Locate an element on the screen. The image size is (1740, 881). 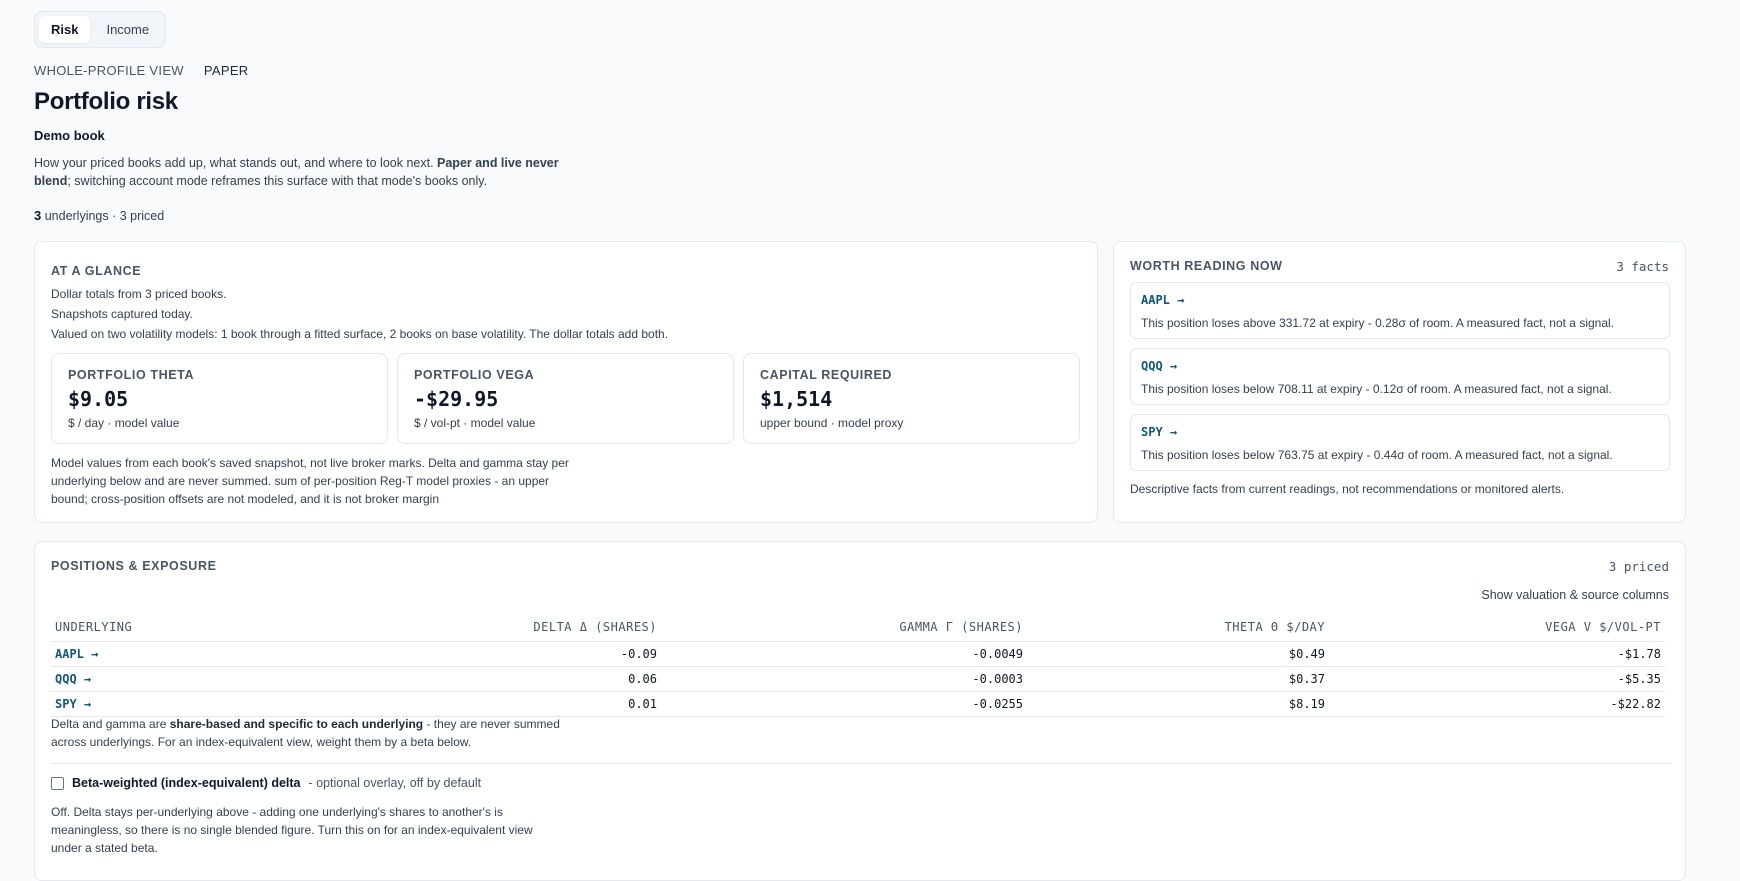
metric-subtitle: $ / day · model value is located at coordinates (124, 423).